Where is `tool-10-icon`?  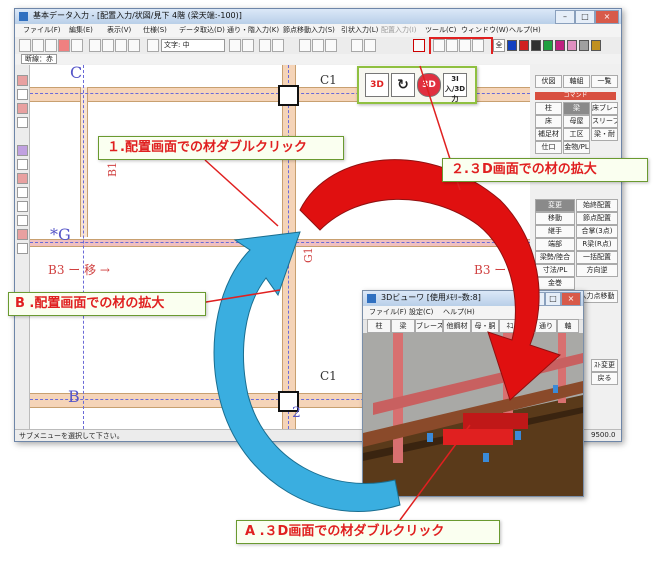
tool-10-icon is located at coordinates (22, 220).